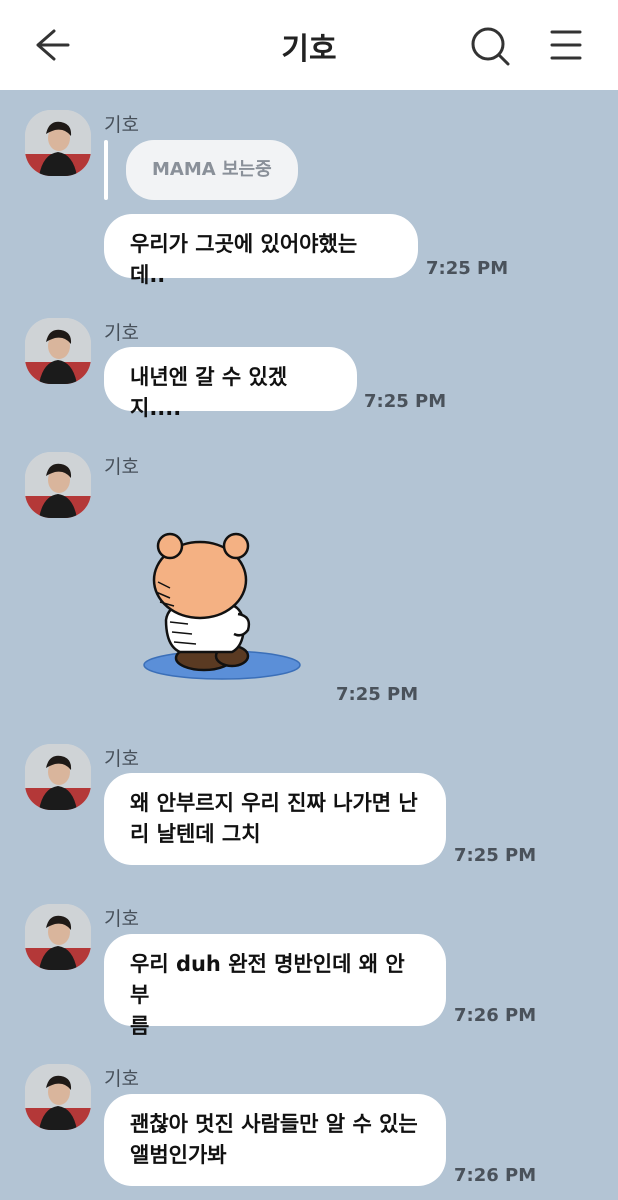 Image resolution: width=618 pixels, height=1200 pixels. I want to click on hamburger-menu-icon, so click(566, 45).